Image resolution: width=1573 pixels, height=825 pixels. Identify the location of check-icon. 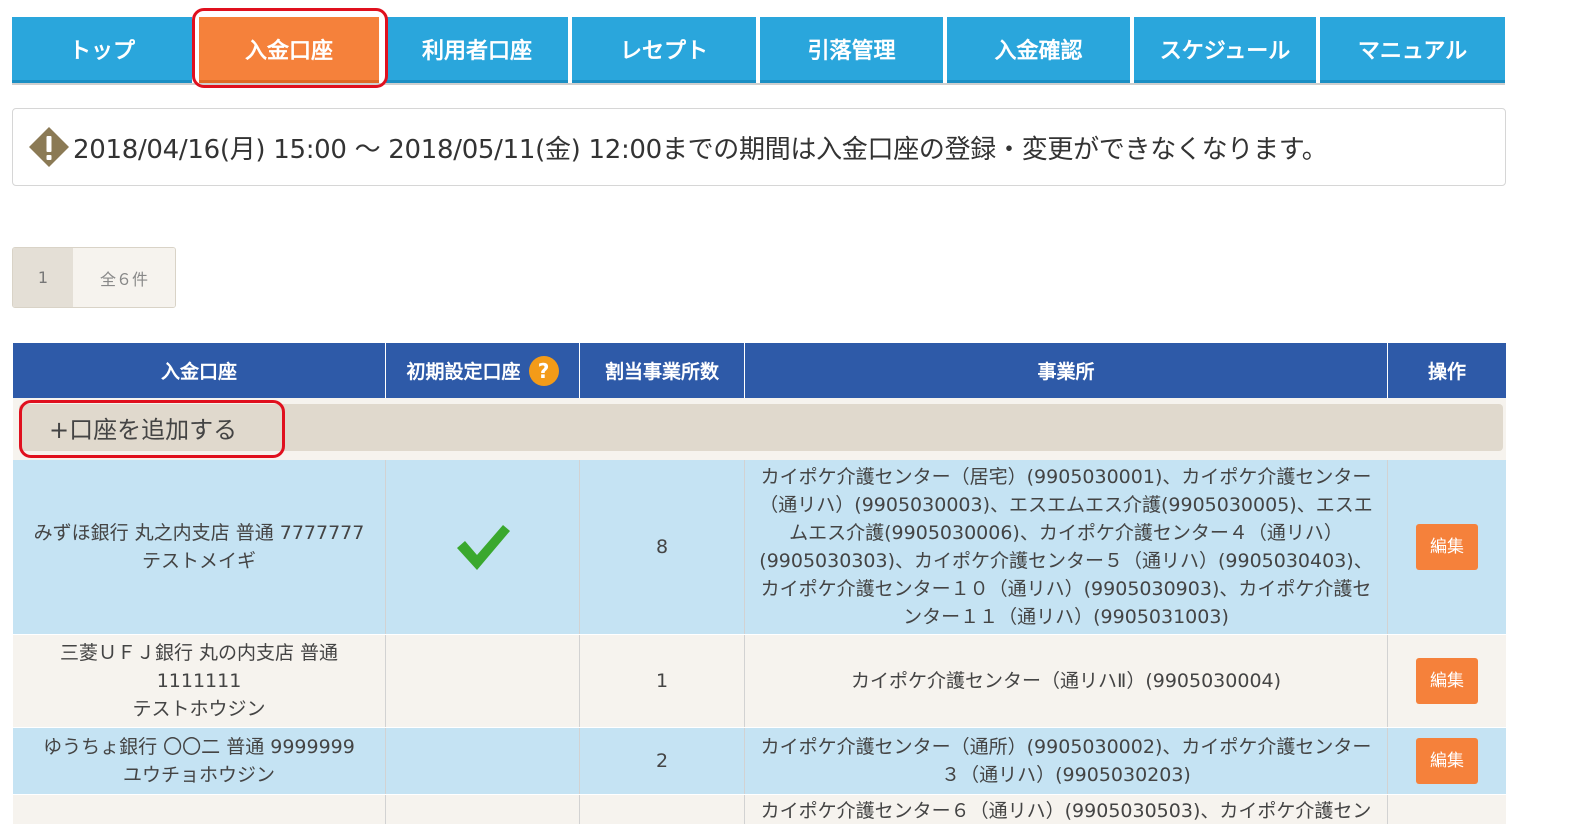
(483, 547).